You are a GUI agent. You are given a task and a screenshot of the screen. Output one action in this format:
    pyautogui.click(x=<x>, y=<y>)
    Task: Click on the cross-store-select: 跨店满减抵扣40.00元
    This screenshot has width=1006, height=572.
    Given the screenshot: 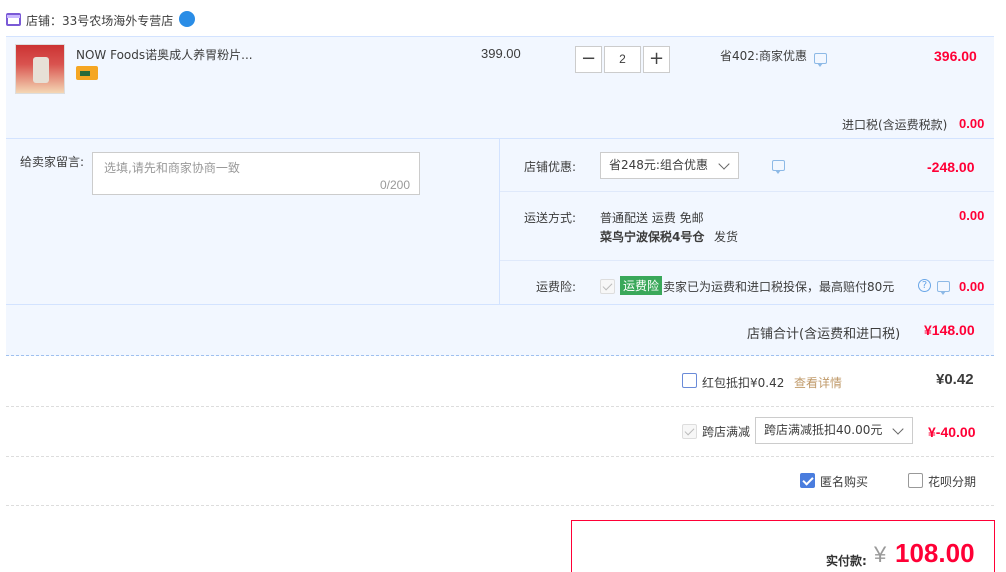 What is the action you would take?
    pyautogui.click(x=834, y=430)
    